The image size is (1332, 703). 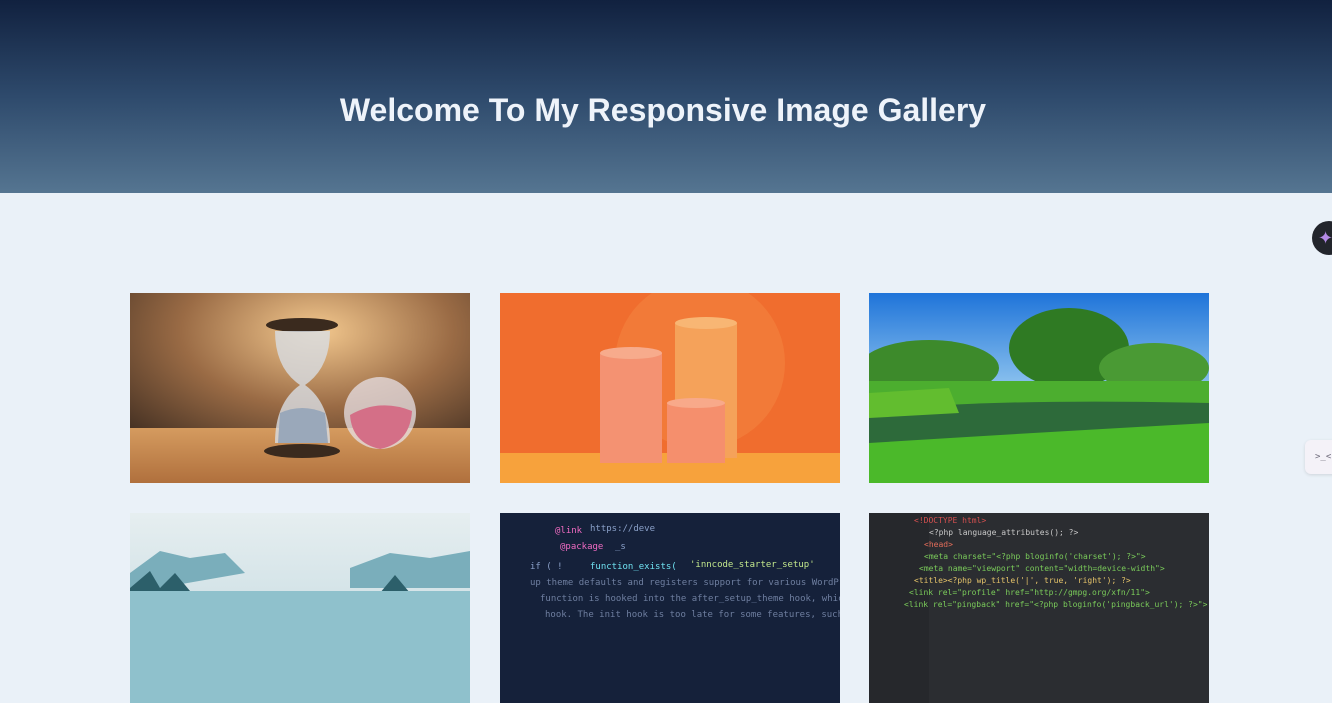 I want to click on svg-text: if ( !, so click(x=546, y=567).